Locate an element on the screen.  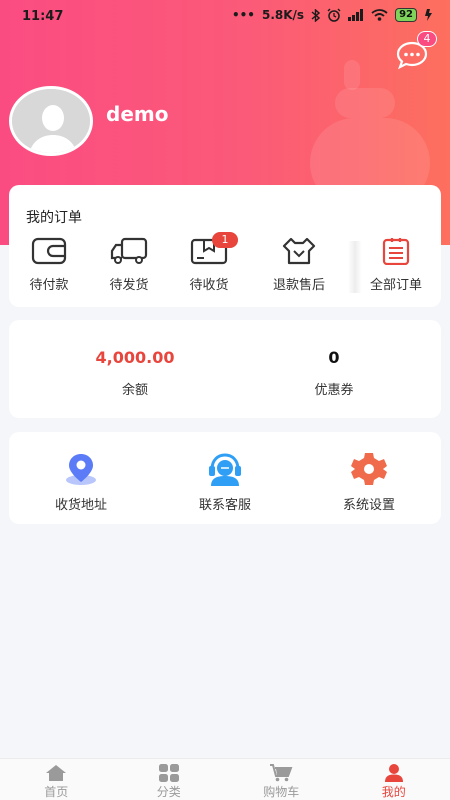
order-label: 待发货 is located at coordinates (129, 285).